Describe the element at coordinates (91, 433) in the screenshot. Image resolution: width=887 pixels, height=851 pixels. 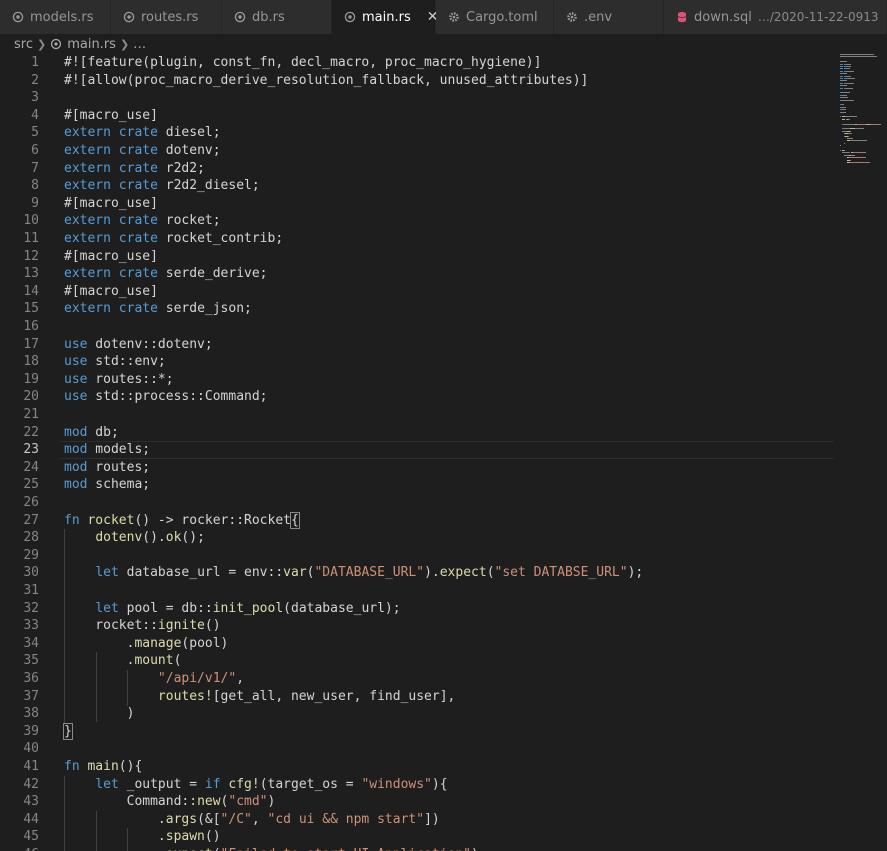
I see `code-text: mod db;` at that location.